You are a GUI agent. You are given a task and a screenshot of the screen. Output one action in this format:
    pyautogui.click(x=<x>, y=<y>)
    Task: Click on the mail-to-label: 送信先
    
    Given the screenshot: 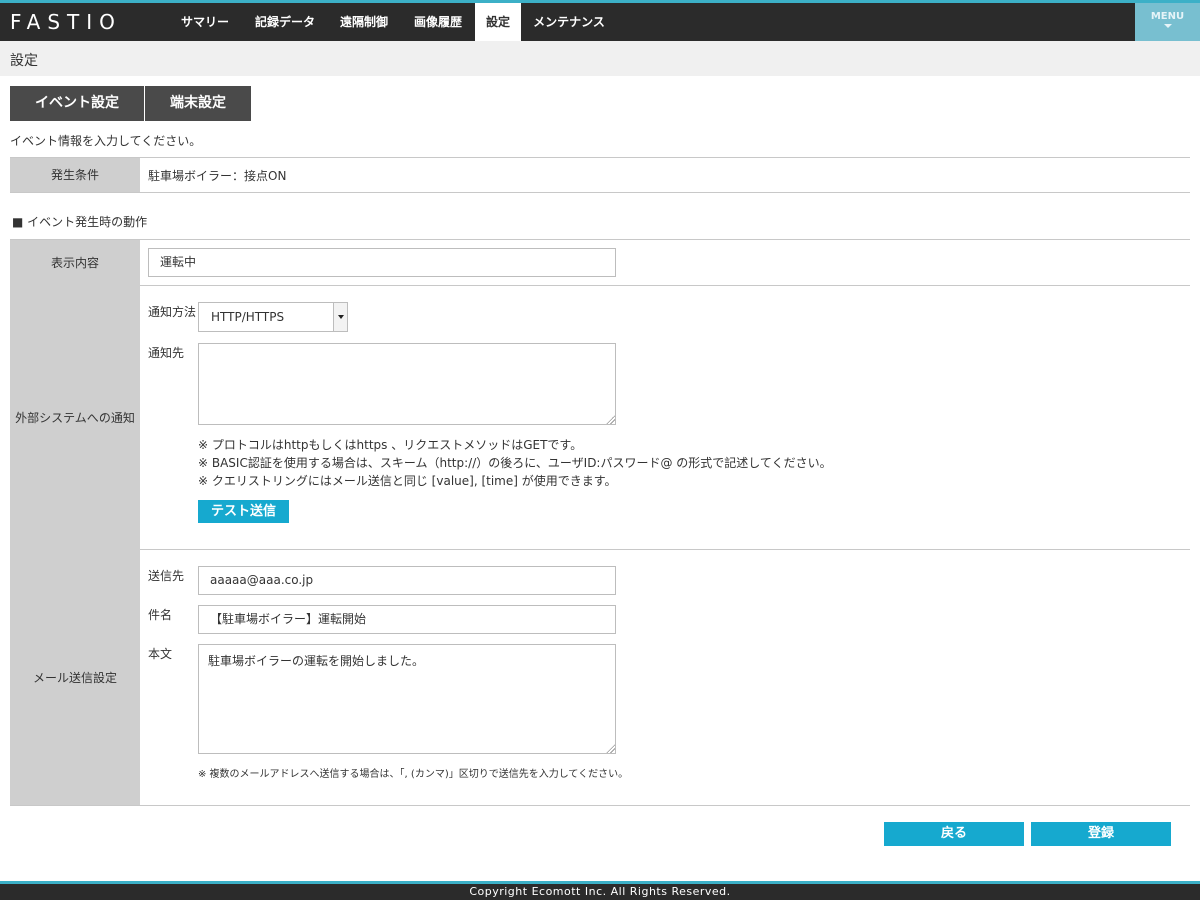 What is the action you would take?
    pyautogui.click(x=166, y=576)
    